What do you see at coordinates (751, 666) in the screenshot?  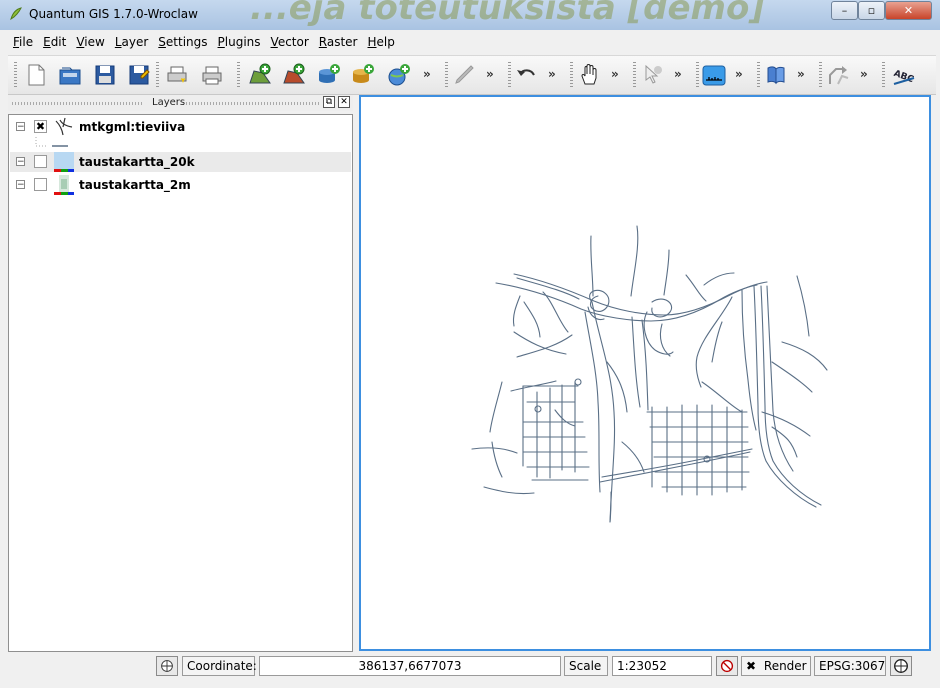 I see `render-checkbox: ✖` at bounding box center [751, 666].